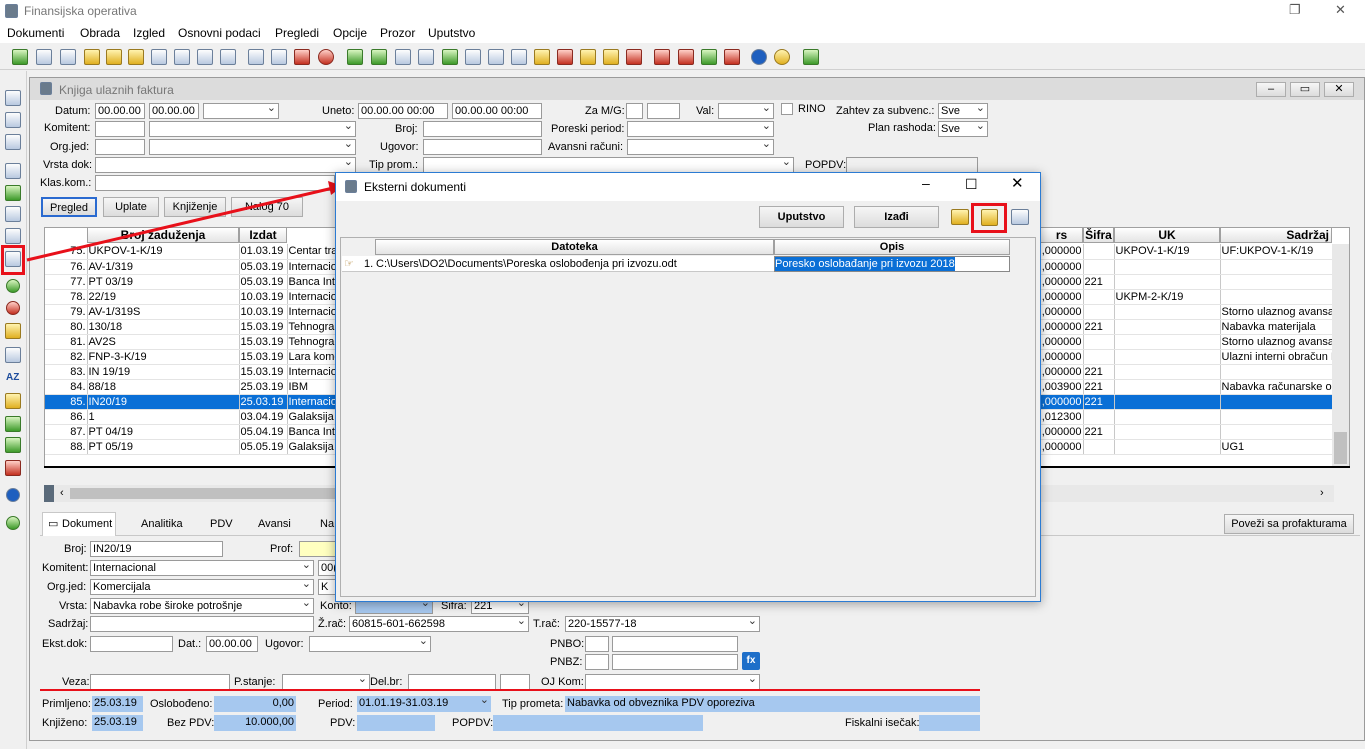  What do you see at coordinates (688, 187) in the screenshot?
I see `dialog-titlebar: Eksterni dokumenti – ☐ ✕` at bounding box center [688, 187].